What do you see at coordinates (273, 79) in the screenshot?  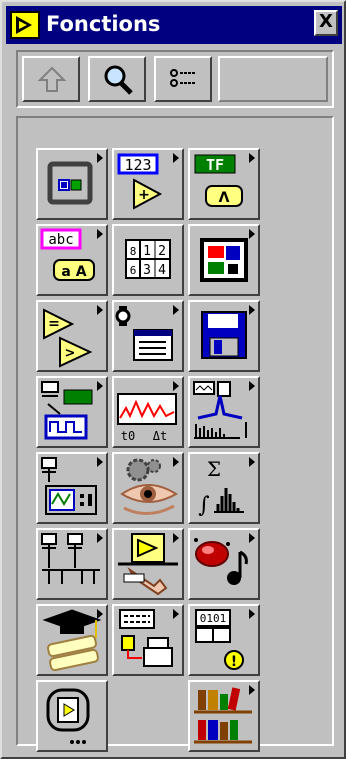 I see `toolbar-spacer` at bounding box center [273, 79].